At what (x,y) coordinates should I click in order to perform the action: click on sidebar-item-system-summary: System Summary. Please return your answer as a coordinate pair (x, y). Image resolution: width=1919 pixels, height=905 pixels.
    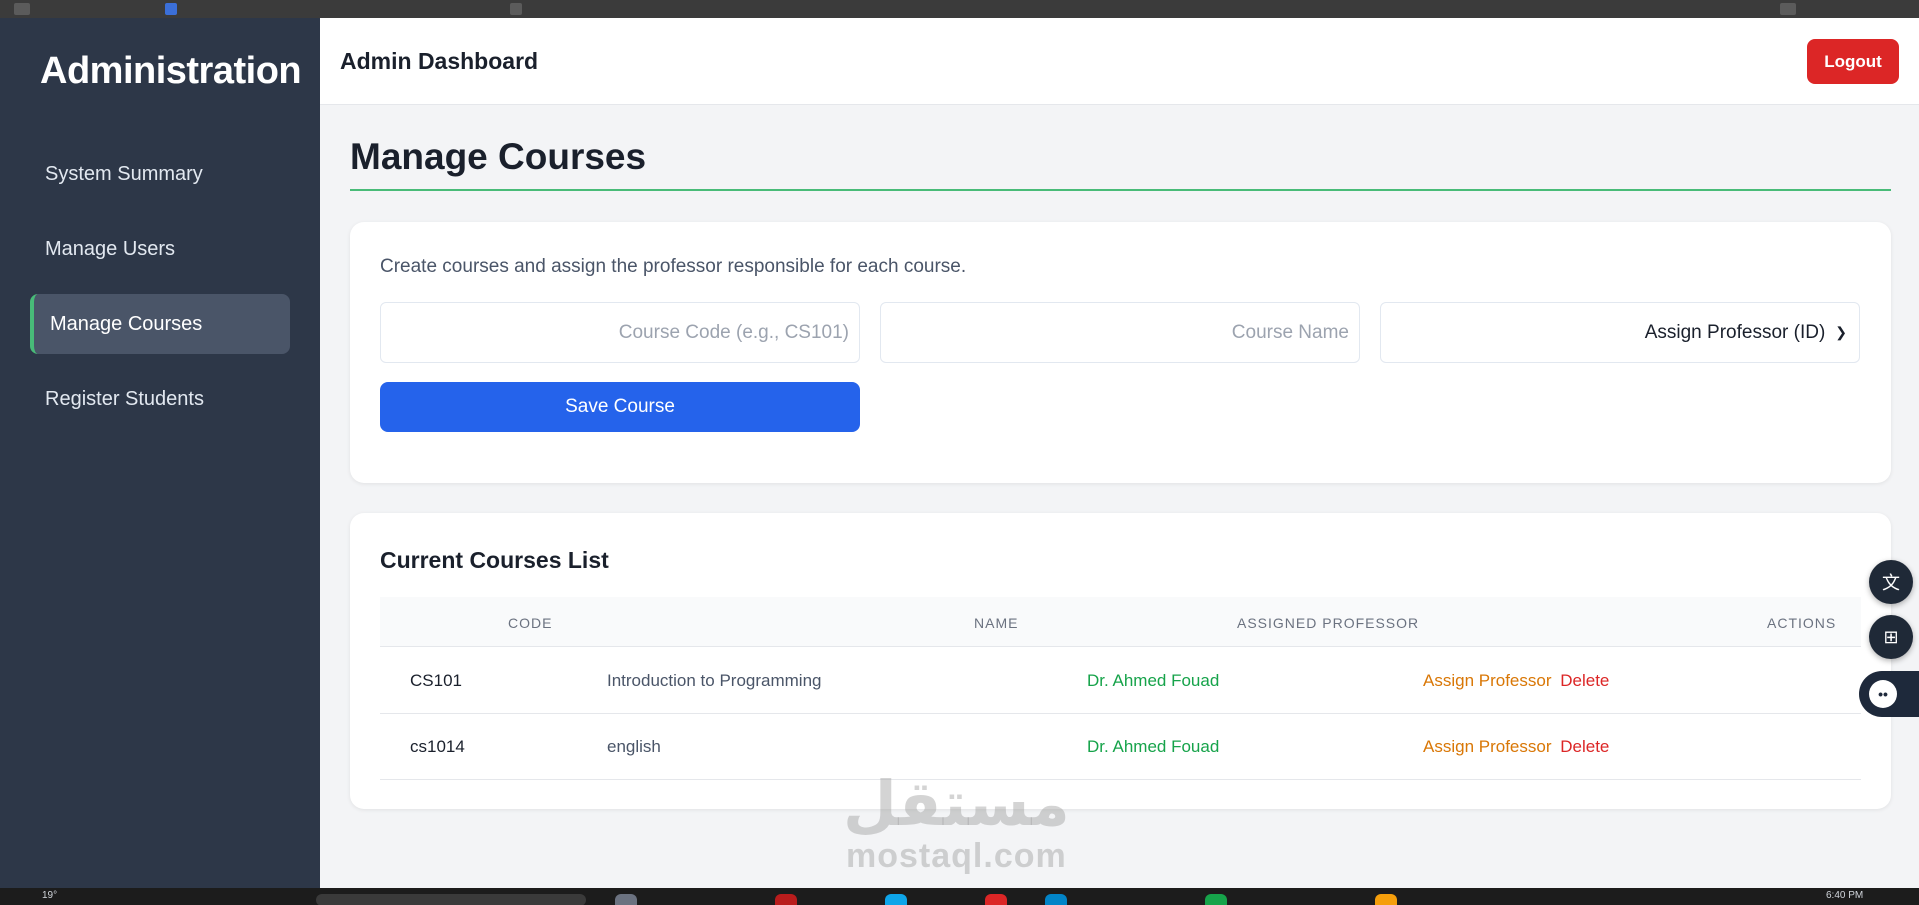
    Looking at the image, I should click on (160, 174).